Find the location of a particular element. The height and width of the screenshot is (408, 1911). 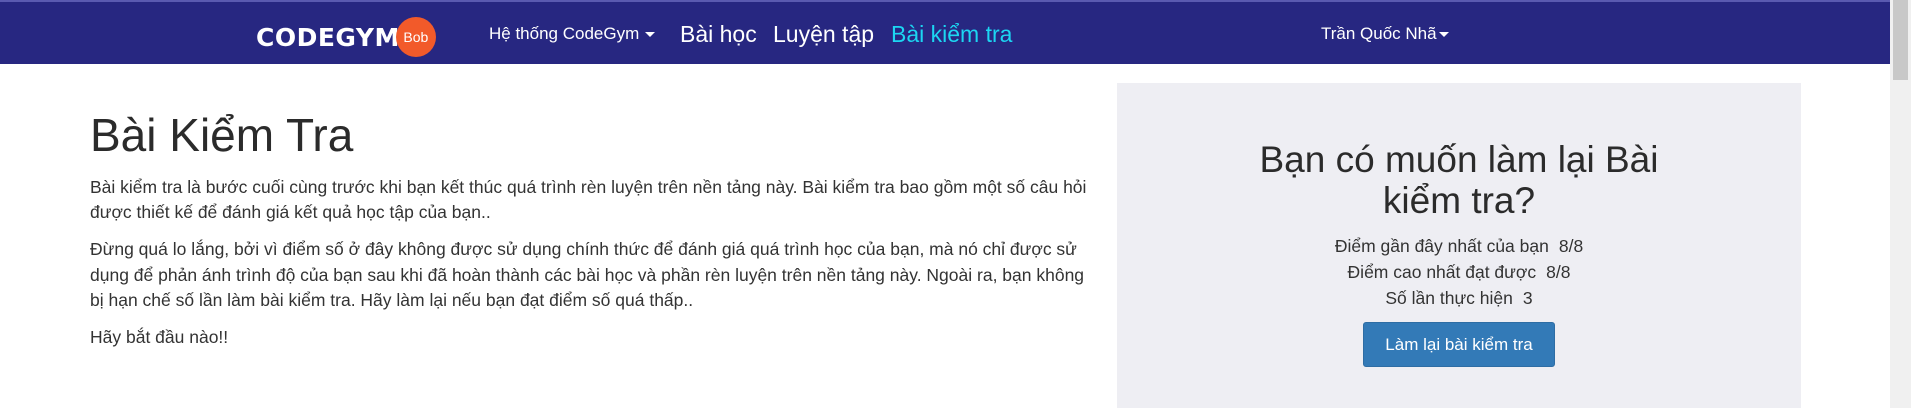

stat-attempts: Số lần thực hiện 3 is located at coordinates (1459, 298).